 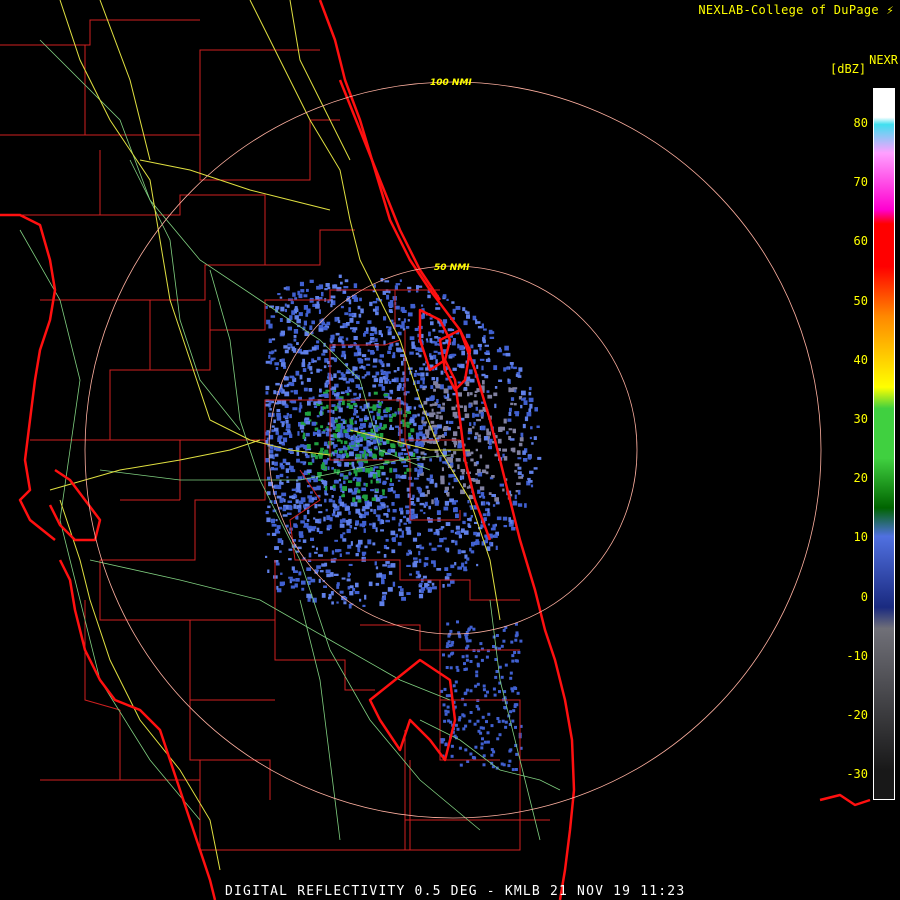 I want to click on color-scale-tick: 30, so click(x=860, y=419).